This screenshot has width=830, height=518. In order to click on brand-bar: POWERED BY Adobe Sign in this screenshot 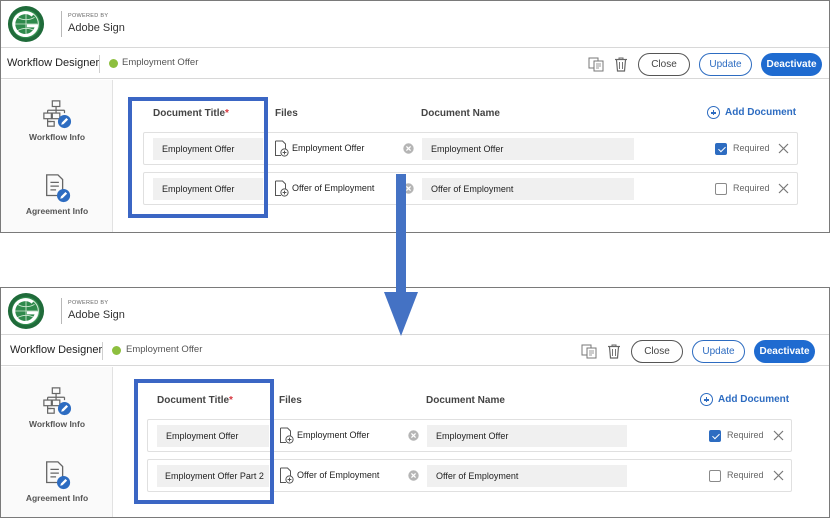, I will do `click(415, 23)`.